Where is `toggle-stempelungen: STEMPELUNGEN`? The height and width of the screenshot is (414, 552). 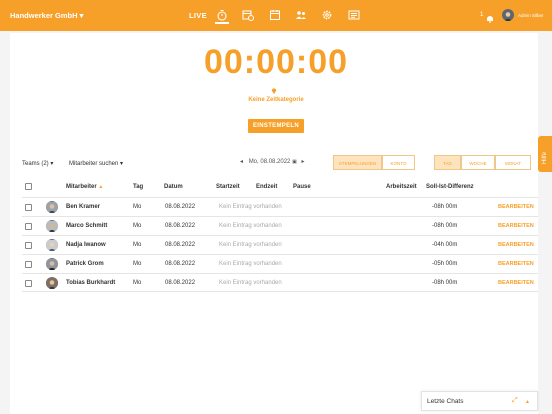 toggle-stempelungen: STEMPELUNGEN is located at coordinates (357, 162).